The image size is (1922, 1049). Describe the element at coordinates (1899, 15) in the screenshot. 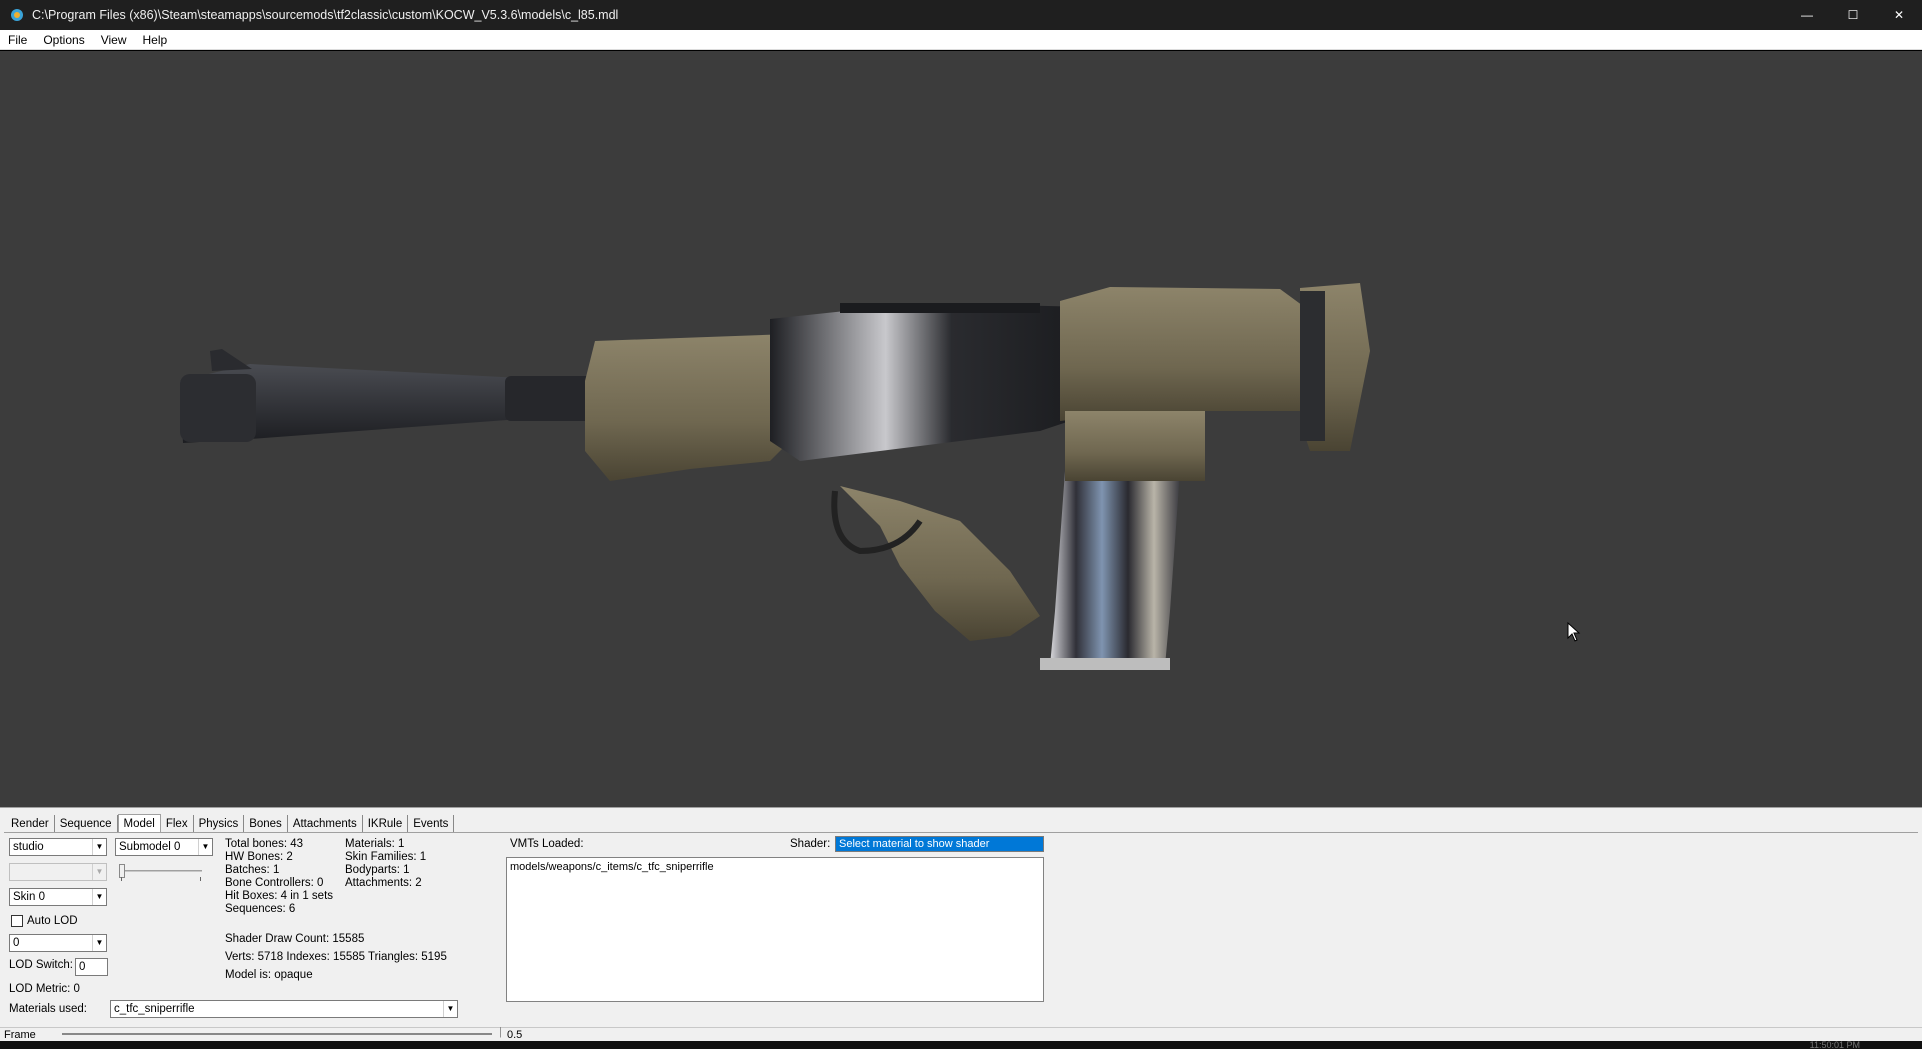

I see `close-button: ✕` at that location.